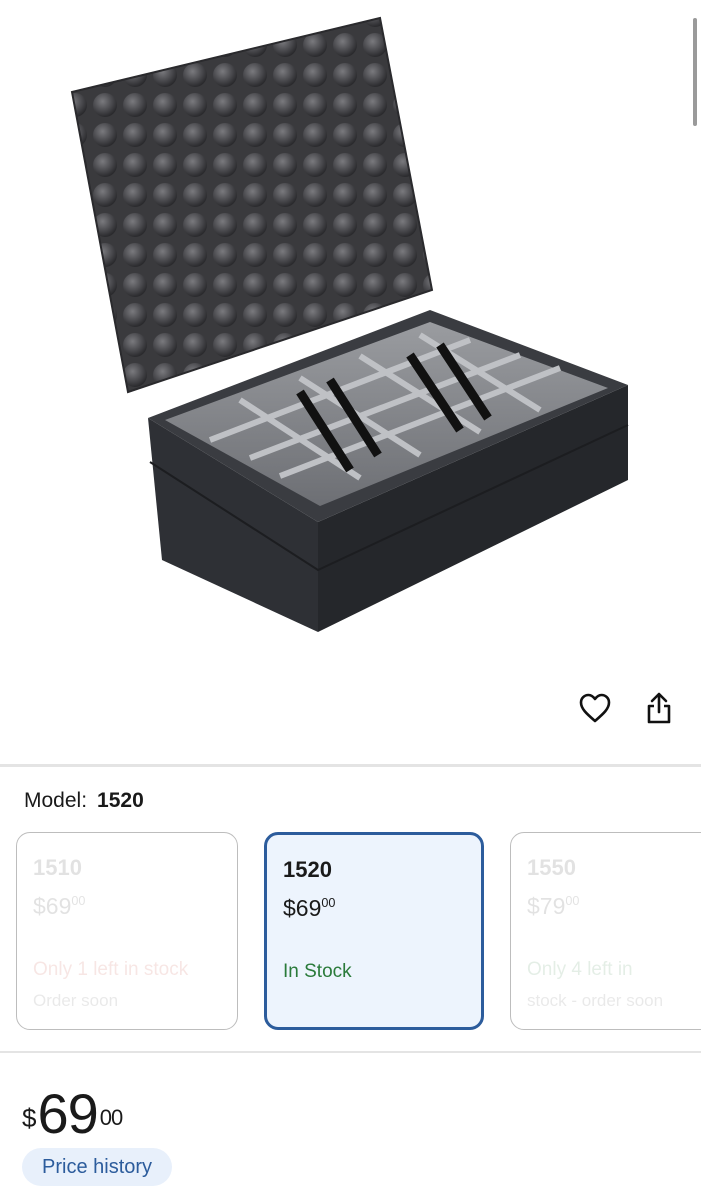  Describe the element at coordinates (551, 867) in the screenshot. I see `variant-title: 1550` at that location.